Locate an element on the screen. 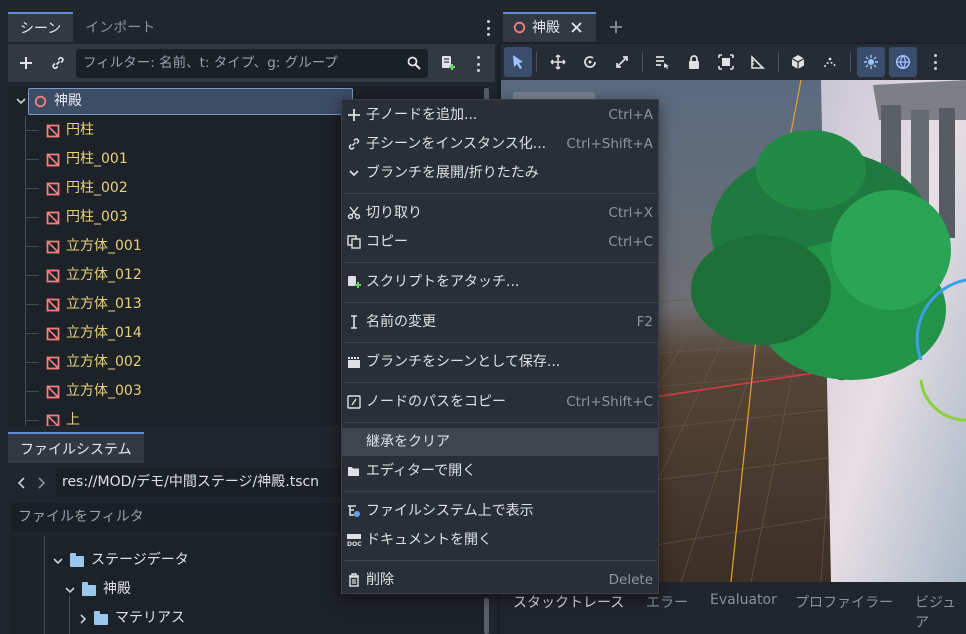  fs-item-materials: マテリアス is located at coordinates (150, 618).